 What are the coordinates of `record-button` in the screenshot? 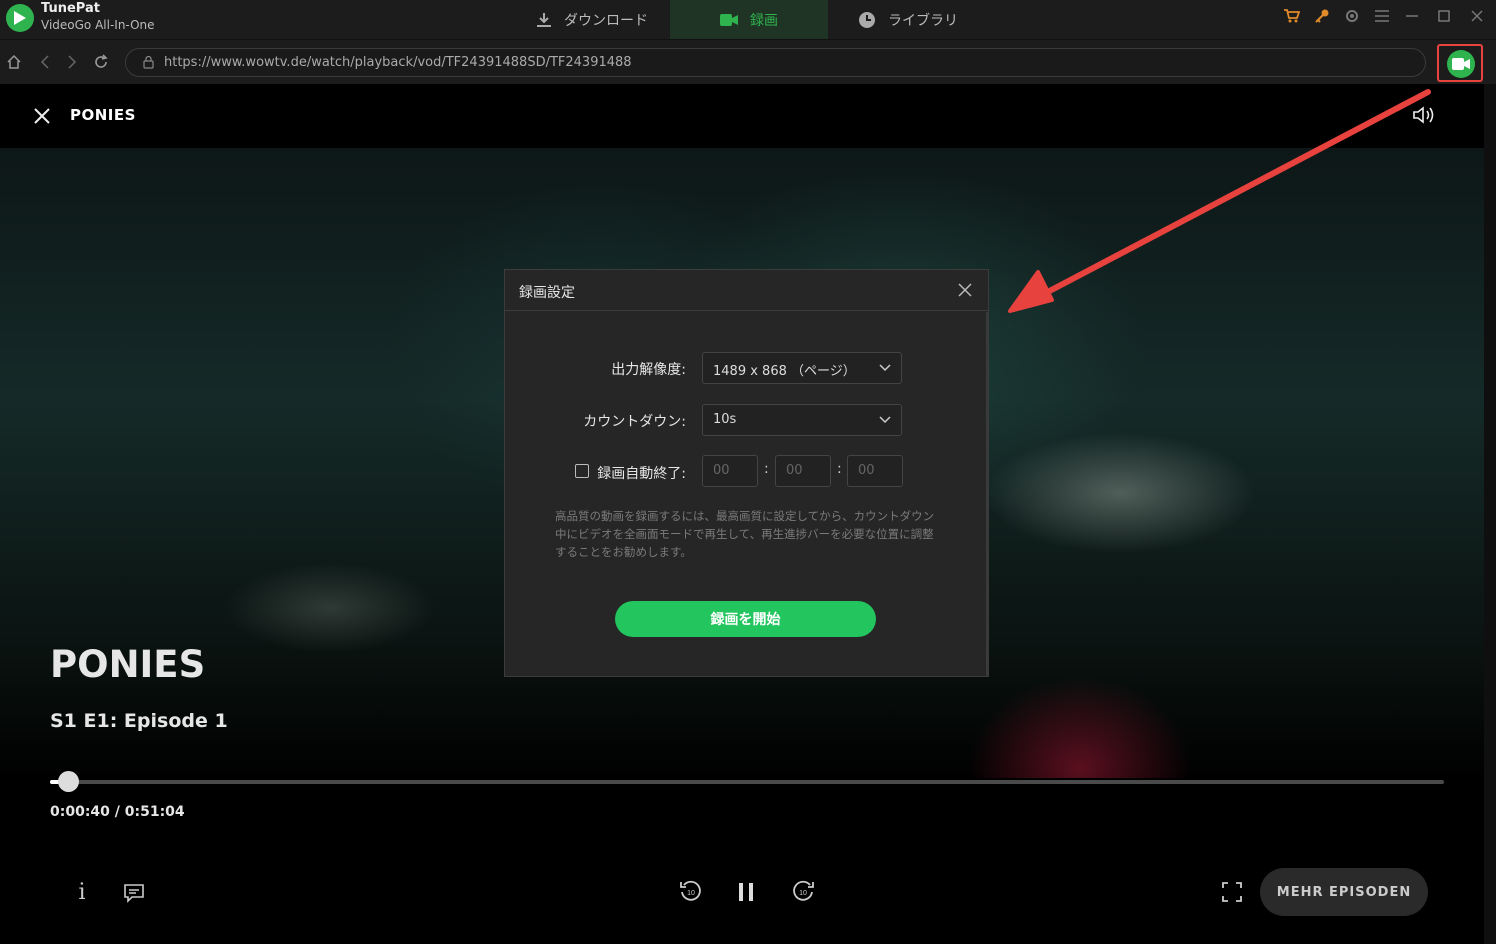 It's located at (1461, 64).